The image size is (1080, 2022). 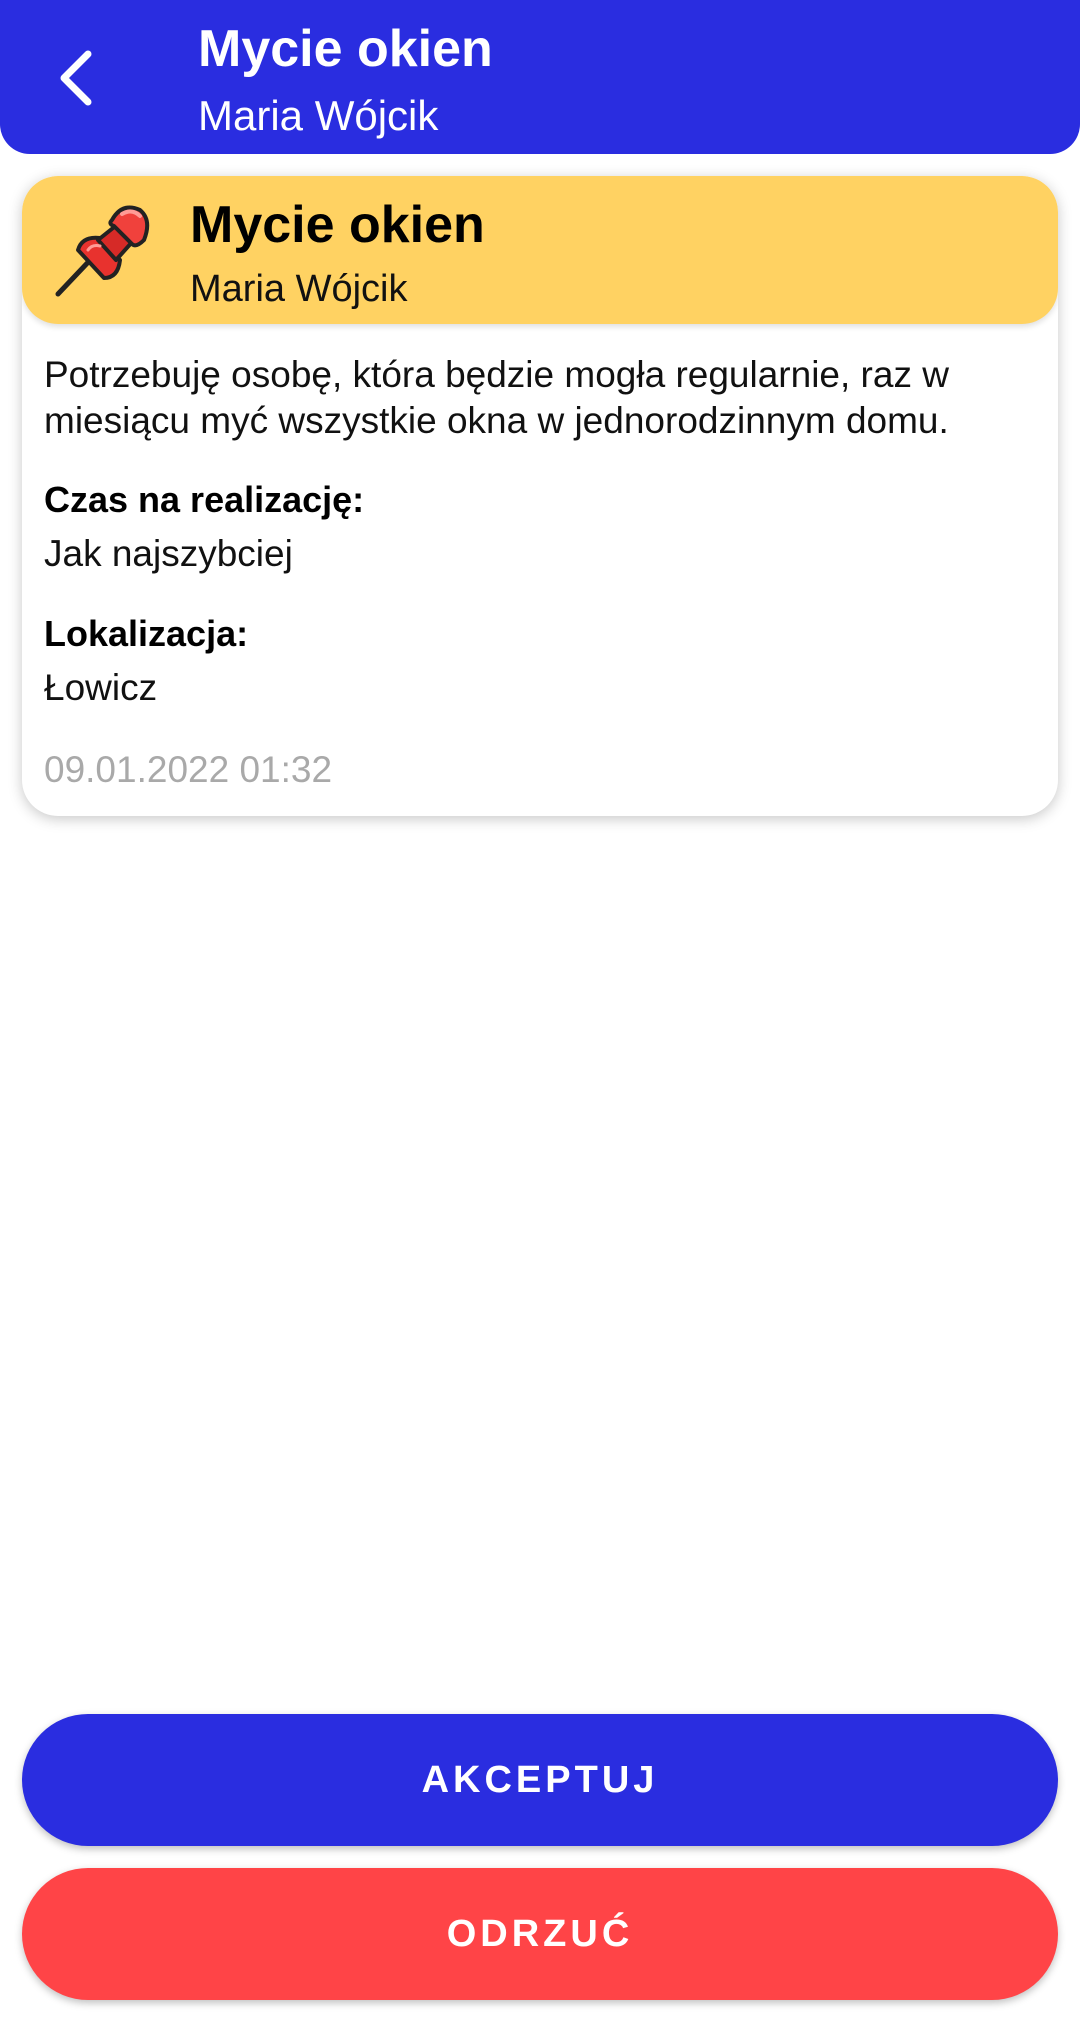 What do you see at coordinates (318, 115) in the screenshot?
I see `page-subtitle: Maria Wójcik` at bounding box center [318, 115].